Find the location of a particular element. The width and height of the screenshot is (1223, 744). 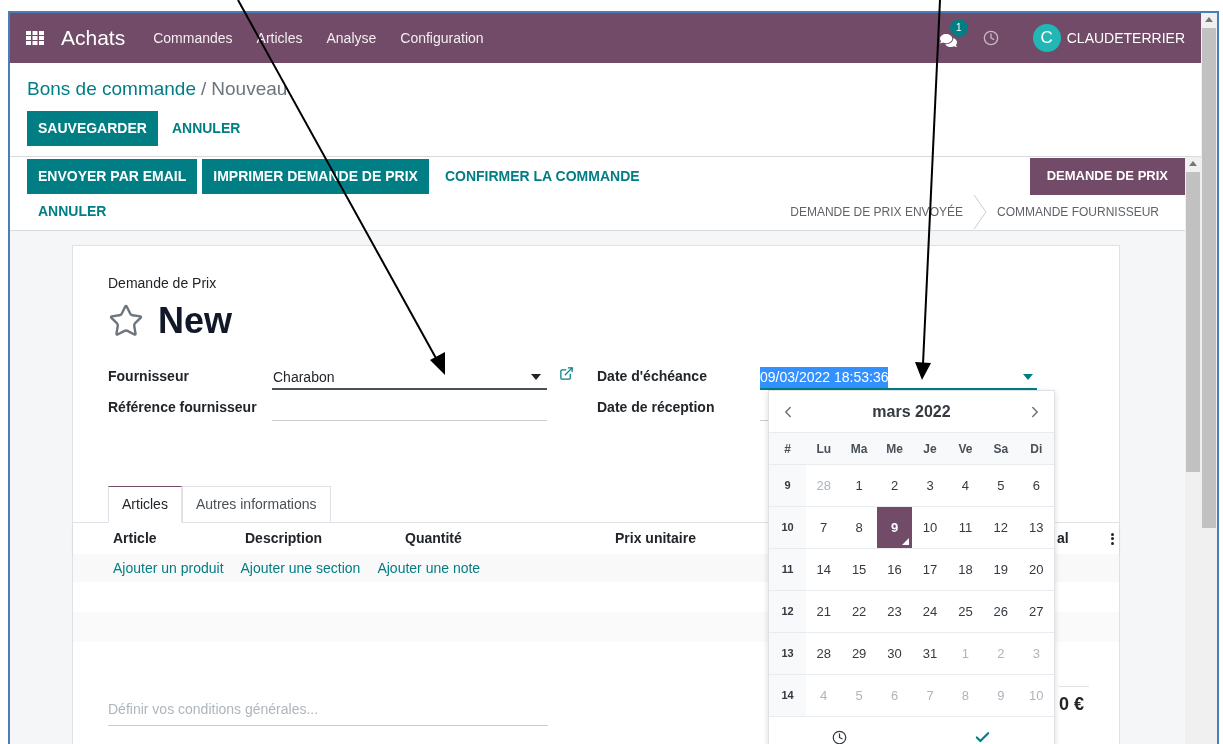

calendar-day: 26 is located at coordinates (1001, 611).